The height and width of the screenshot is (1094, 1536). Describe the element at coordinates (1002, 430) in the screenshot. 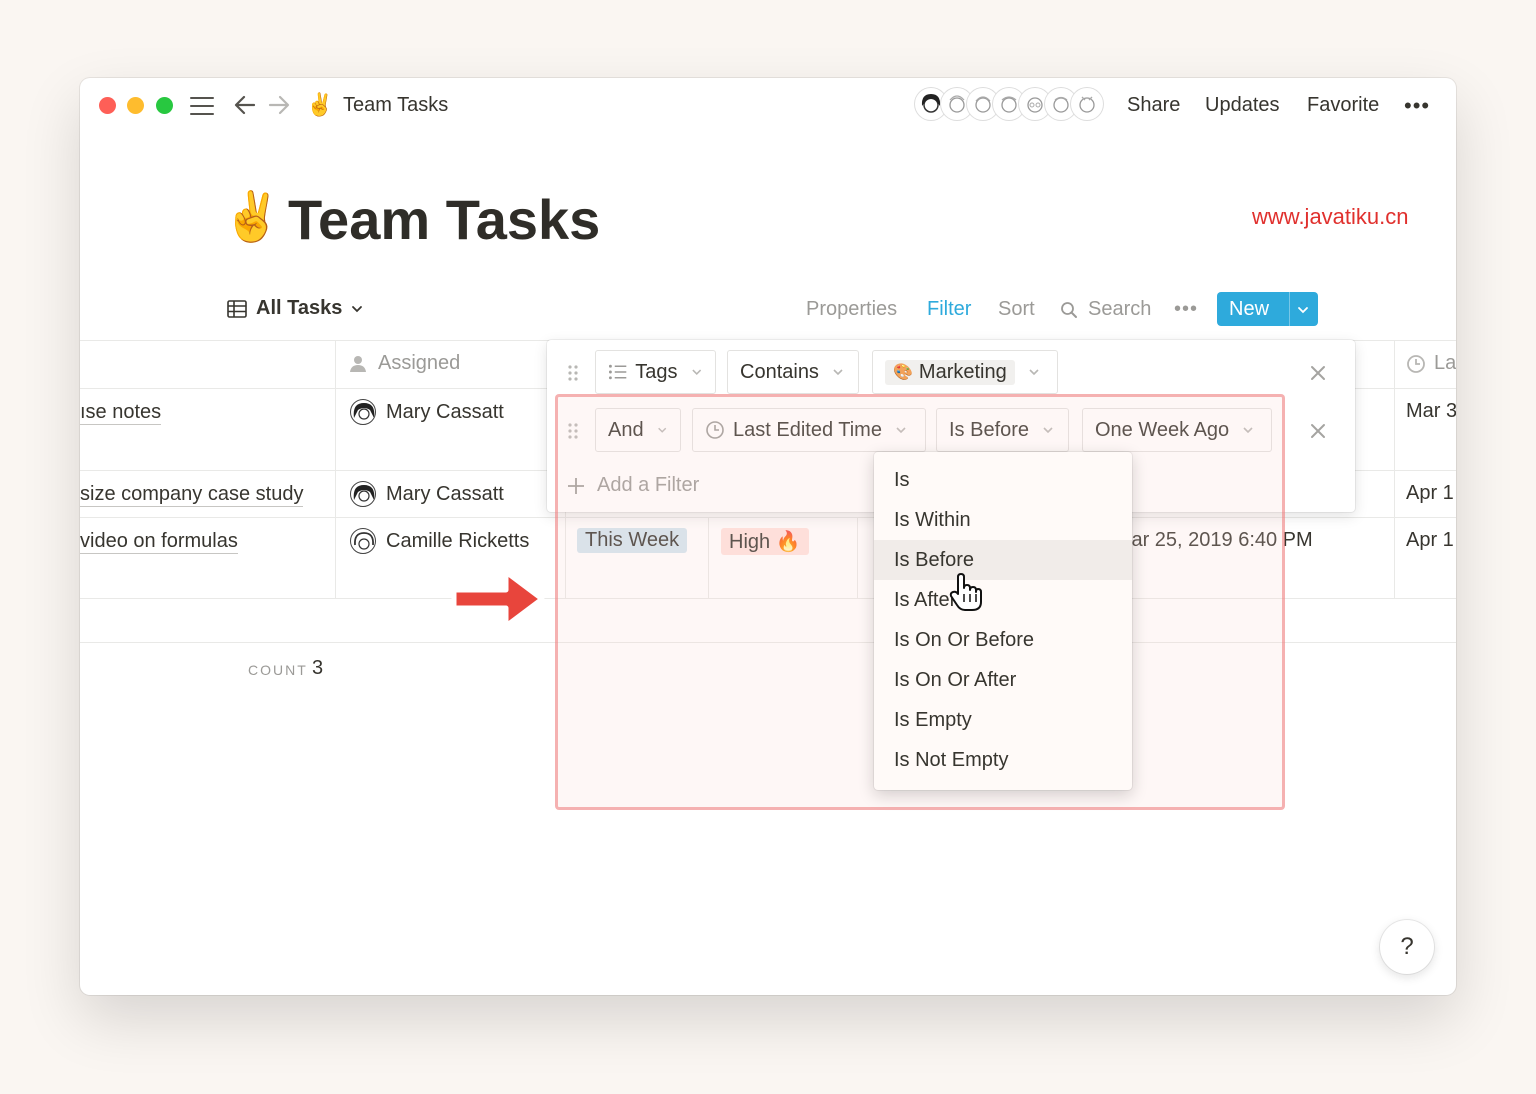

I see `filter-operator-select: Is Before` at that location.